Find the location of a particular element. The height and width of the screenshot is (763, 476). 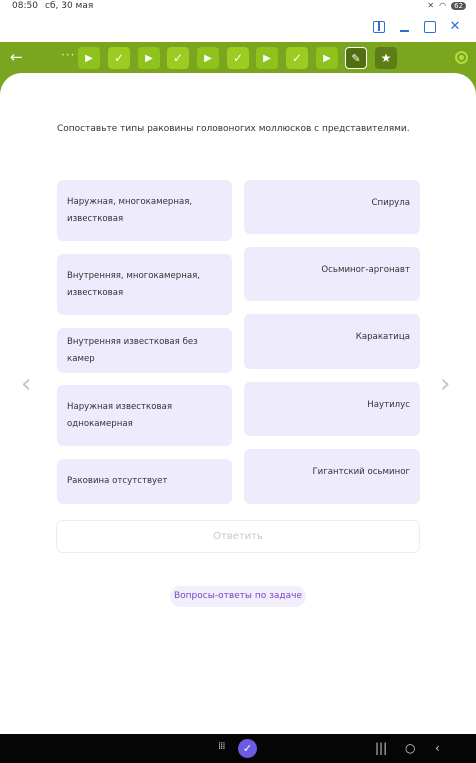

right-item: Спирула is located at coordinates (332, 207).